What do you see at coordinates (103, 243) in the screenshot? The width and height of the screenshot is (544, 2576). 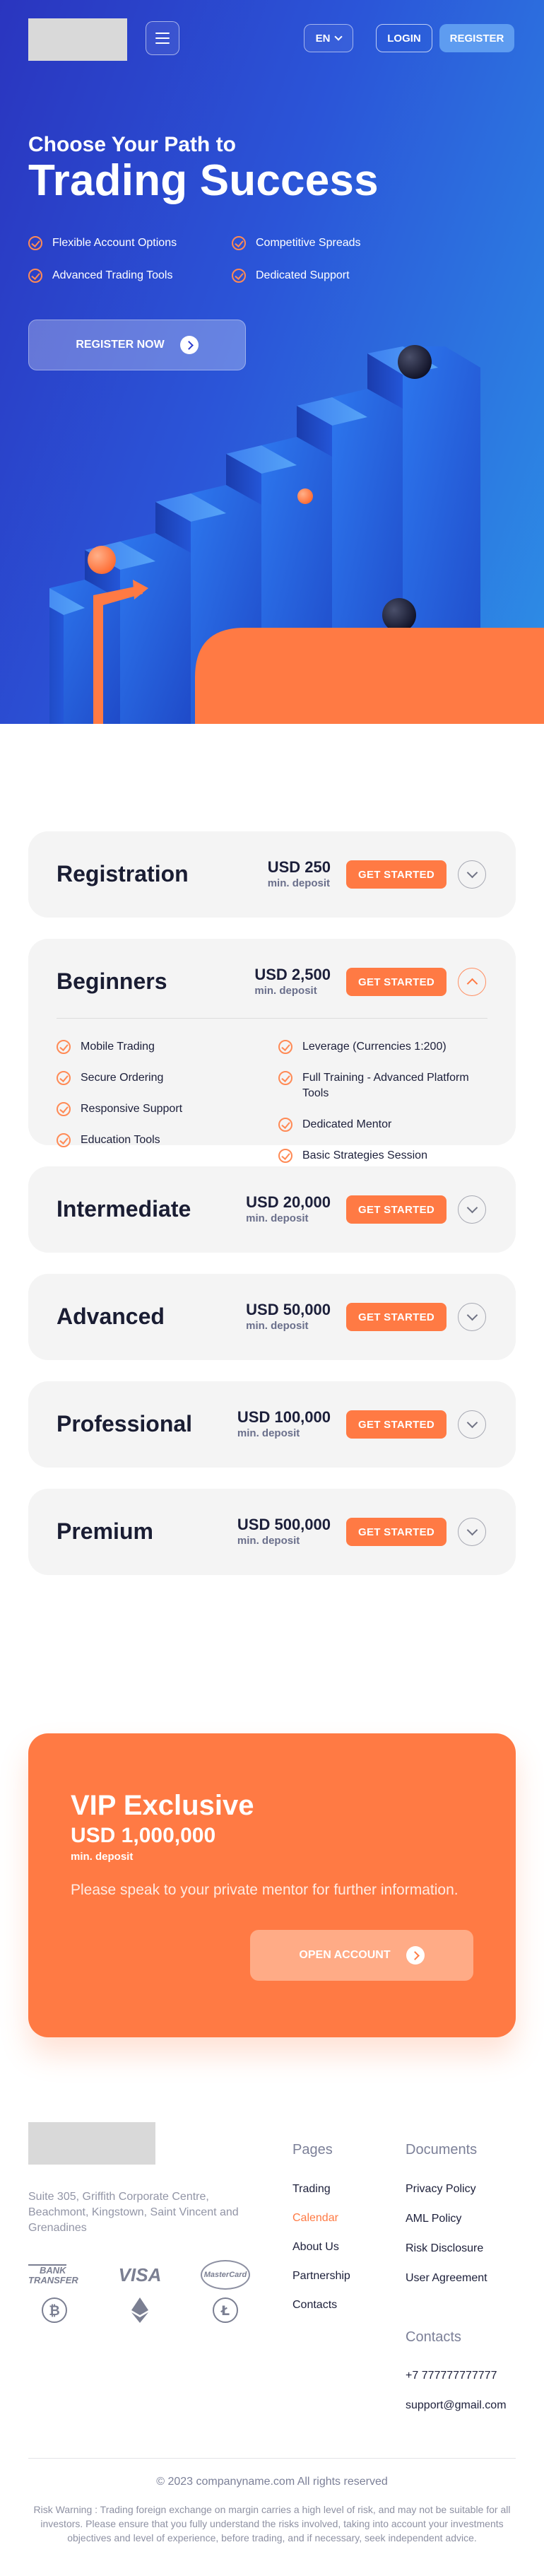 I see `hero-feature: Flexible Account Options` at bounding box center [103, 243].